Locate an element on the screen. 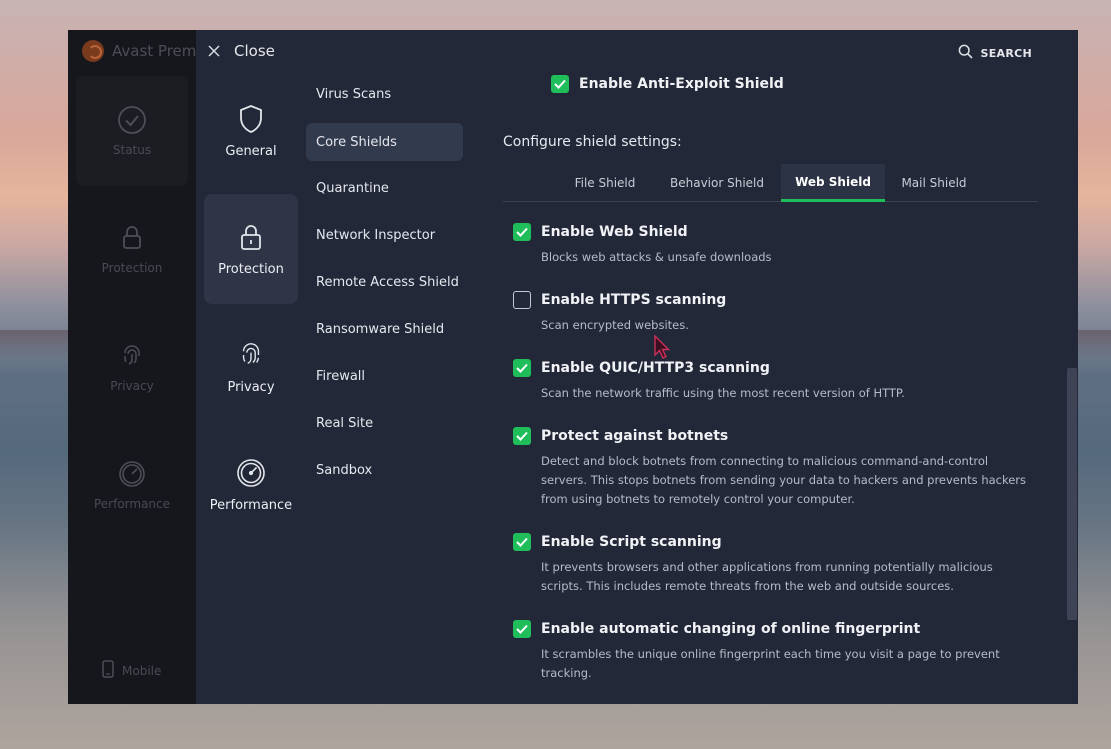 The width and height of the screenshot is (1111, 749). category-label: Protection is located at coordinates (251, 269).